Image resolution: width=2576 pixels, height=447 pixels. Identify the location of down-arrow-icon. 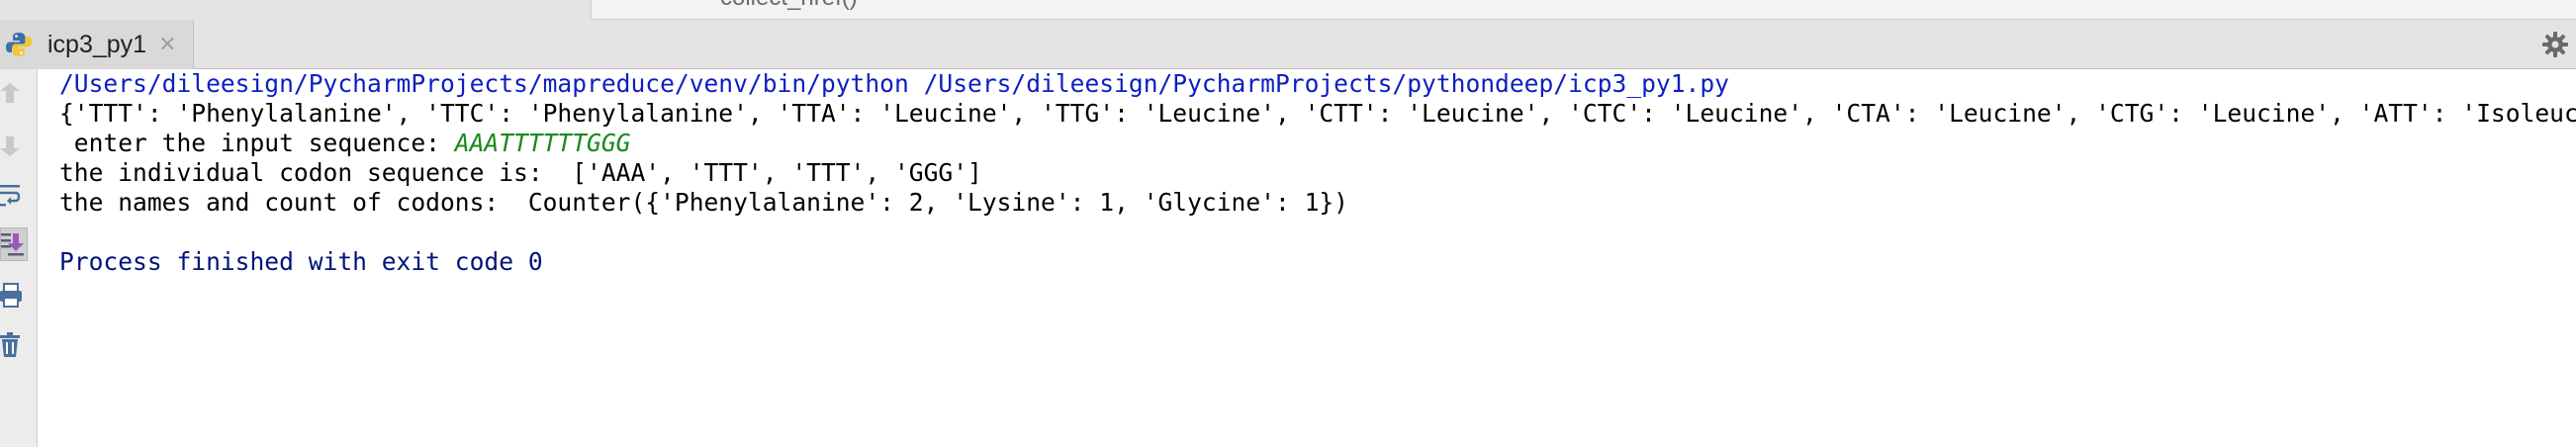
(10, 146).